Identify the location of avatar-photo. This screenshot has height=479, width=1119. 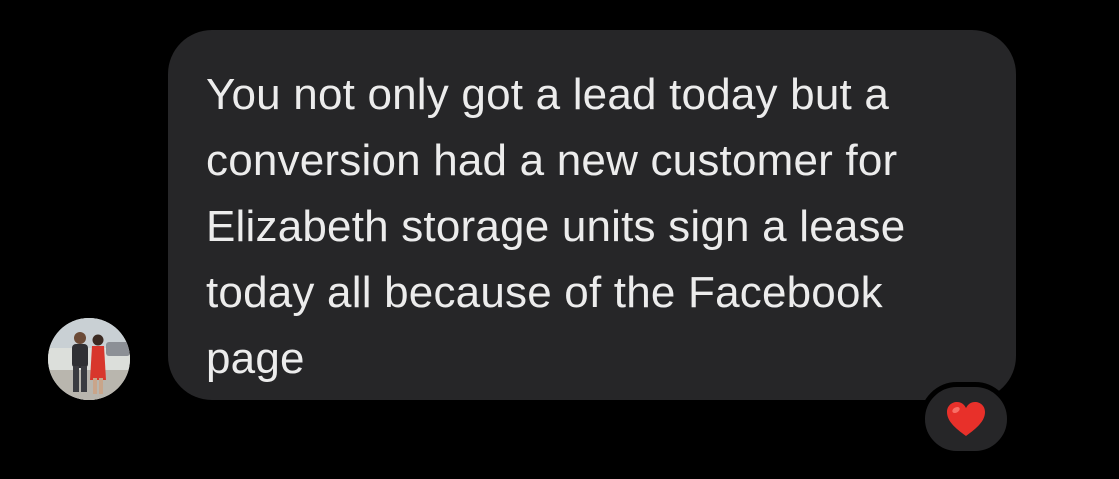
(89, 359).